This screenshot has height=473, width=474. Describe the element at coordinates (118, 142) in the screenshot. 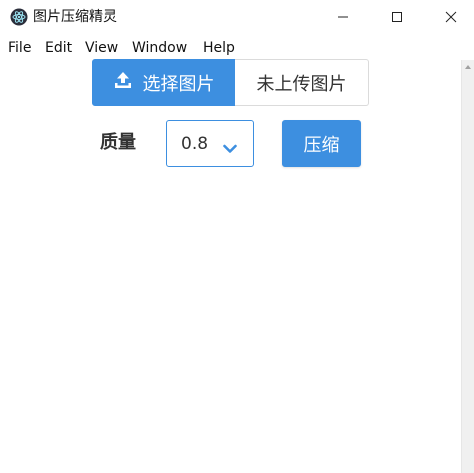

I see `quality-label: 质量` at that location.